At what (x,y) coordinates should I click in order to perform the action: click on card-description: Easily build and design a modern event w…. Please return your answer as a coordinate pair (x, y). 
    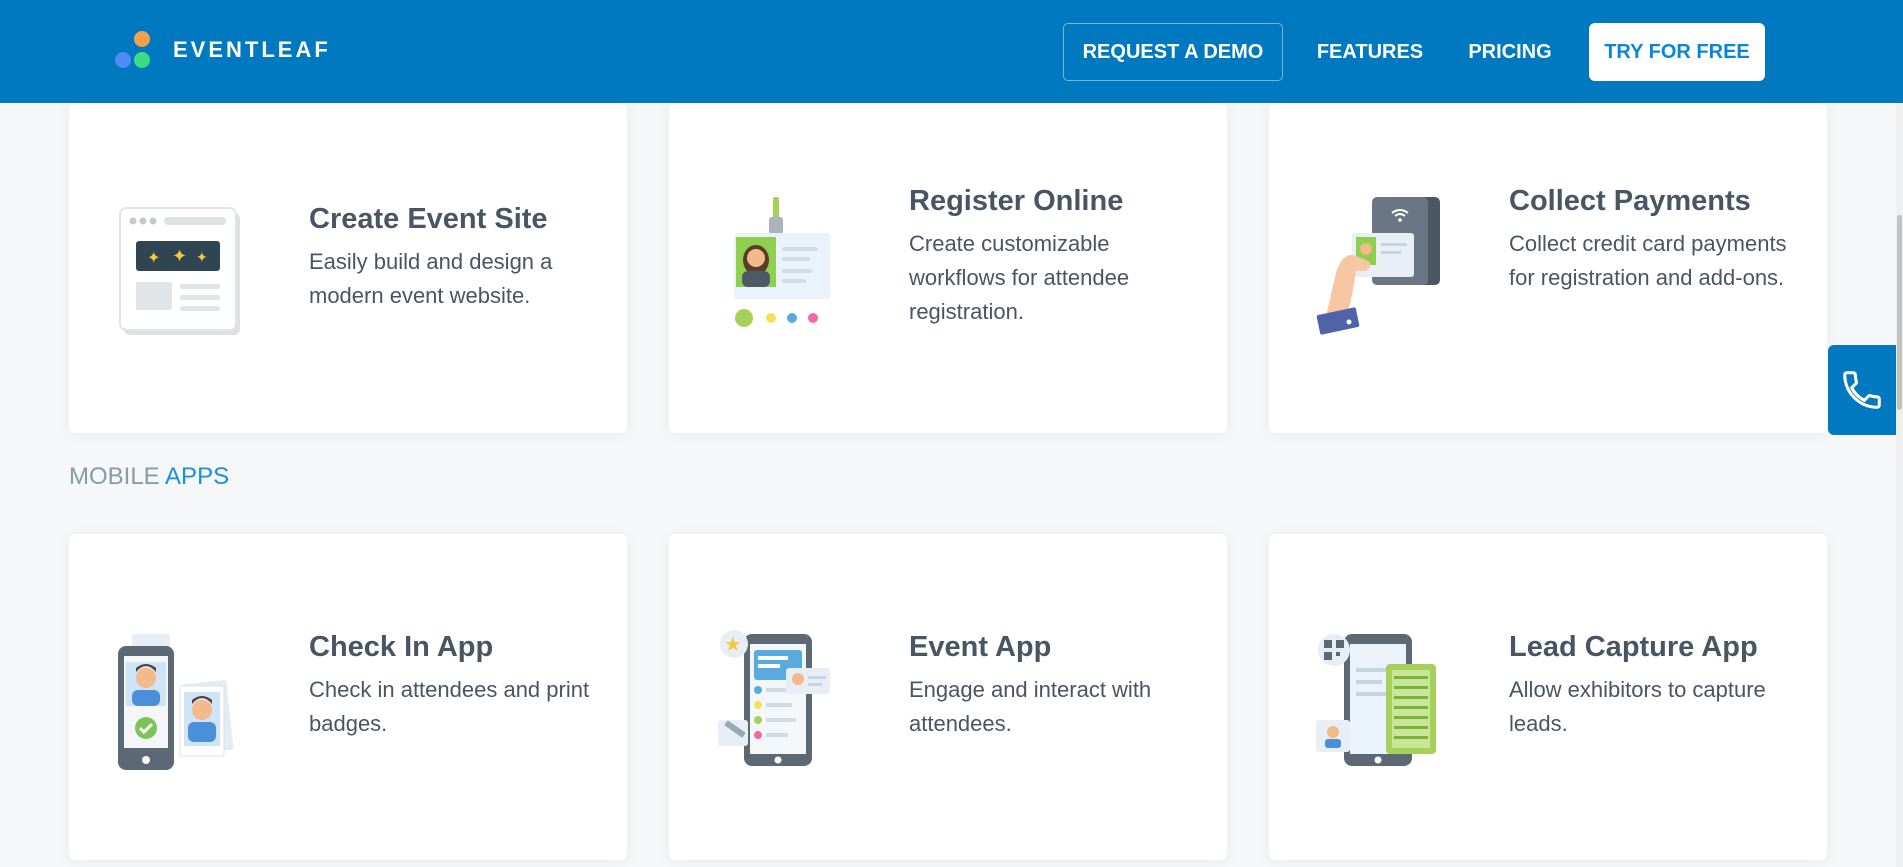
    Looking at the image, I should click on (431, 278).